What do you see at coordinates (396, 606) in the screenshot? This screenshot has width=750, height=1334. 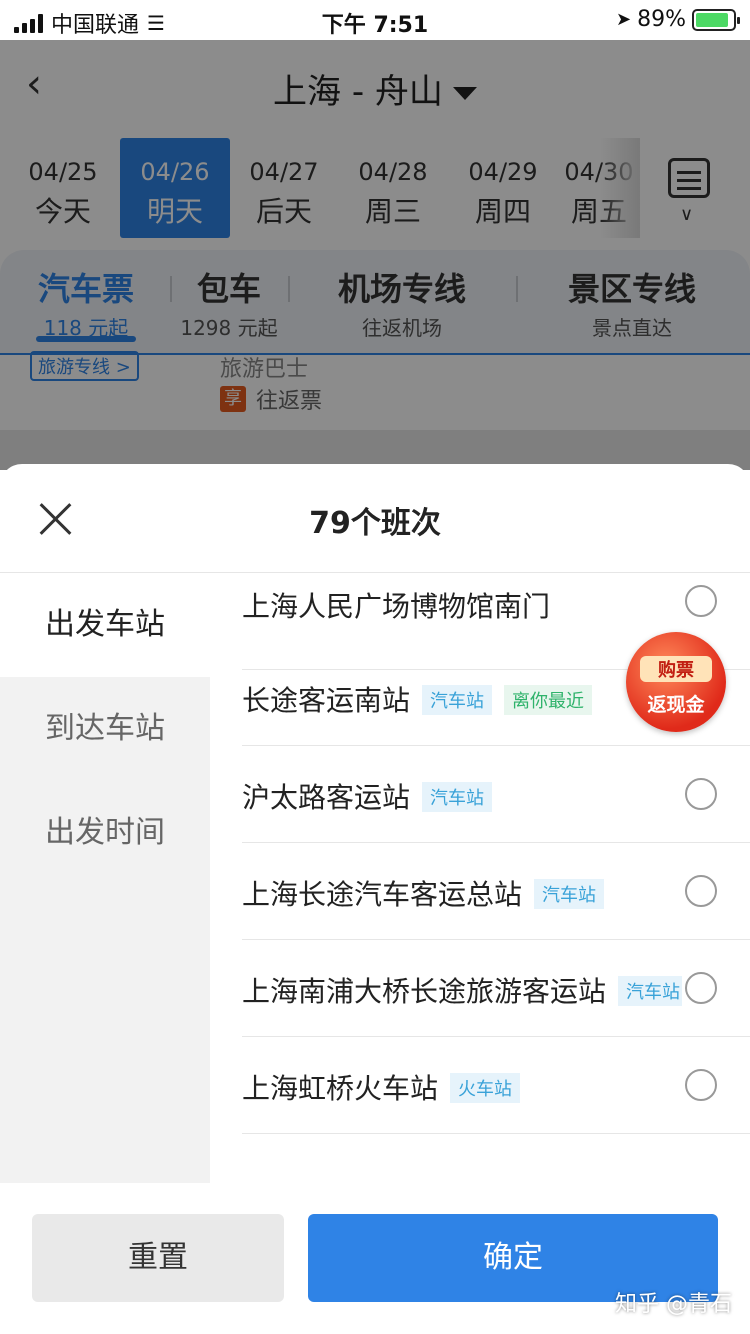 I see `station-name: 上海人民广场博物馆南门` at bounding box center [396, 606].